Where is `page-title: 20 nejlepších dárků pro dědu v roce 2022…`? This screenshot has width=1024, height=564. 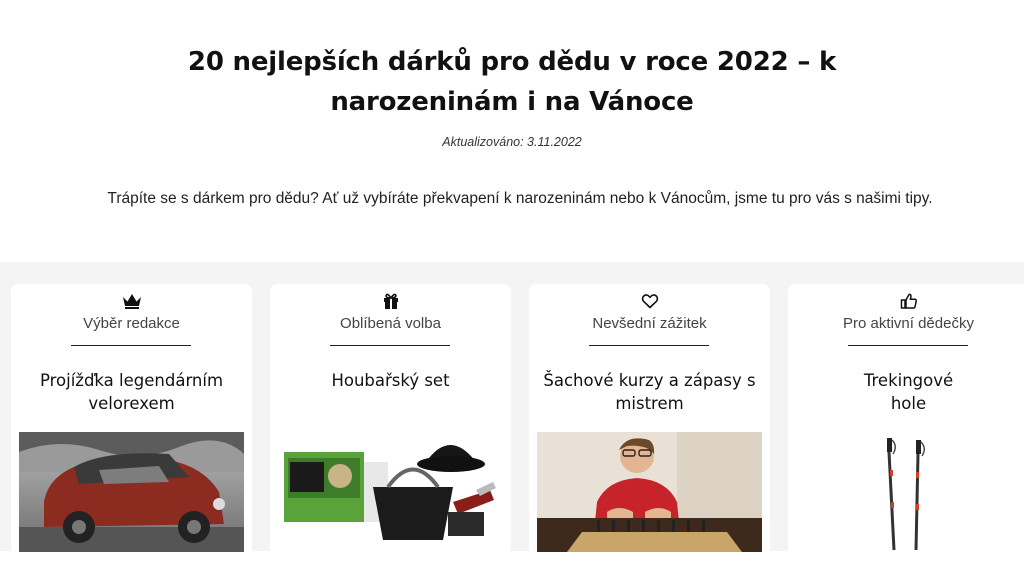
page-title: 20 nejlepších dárků pro dědu v roce 2022… is located at coordinates (512, 82).